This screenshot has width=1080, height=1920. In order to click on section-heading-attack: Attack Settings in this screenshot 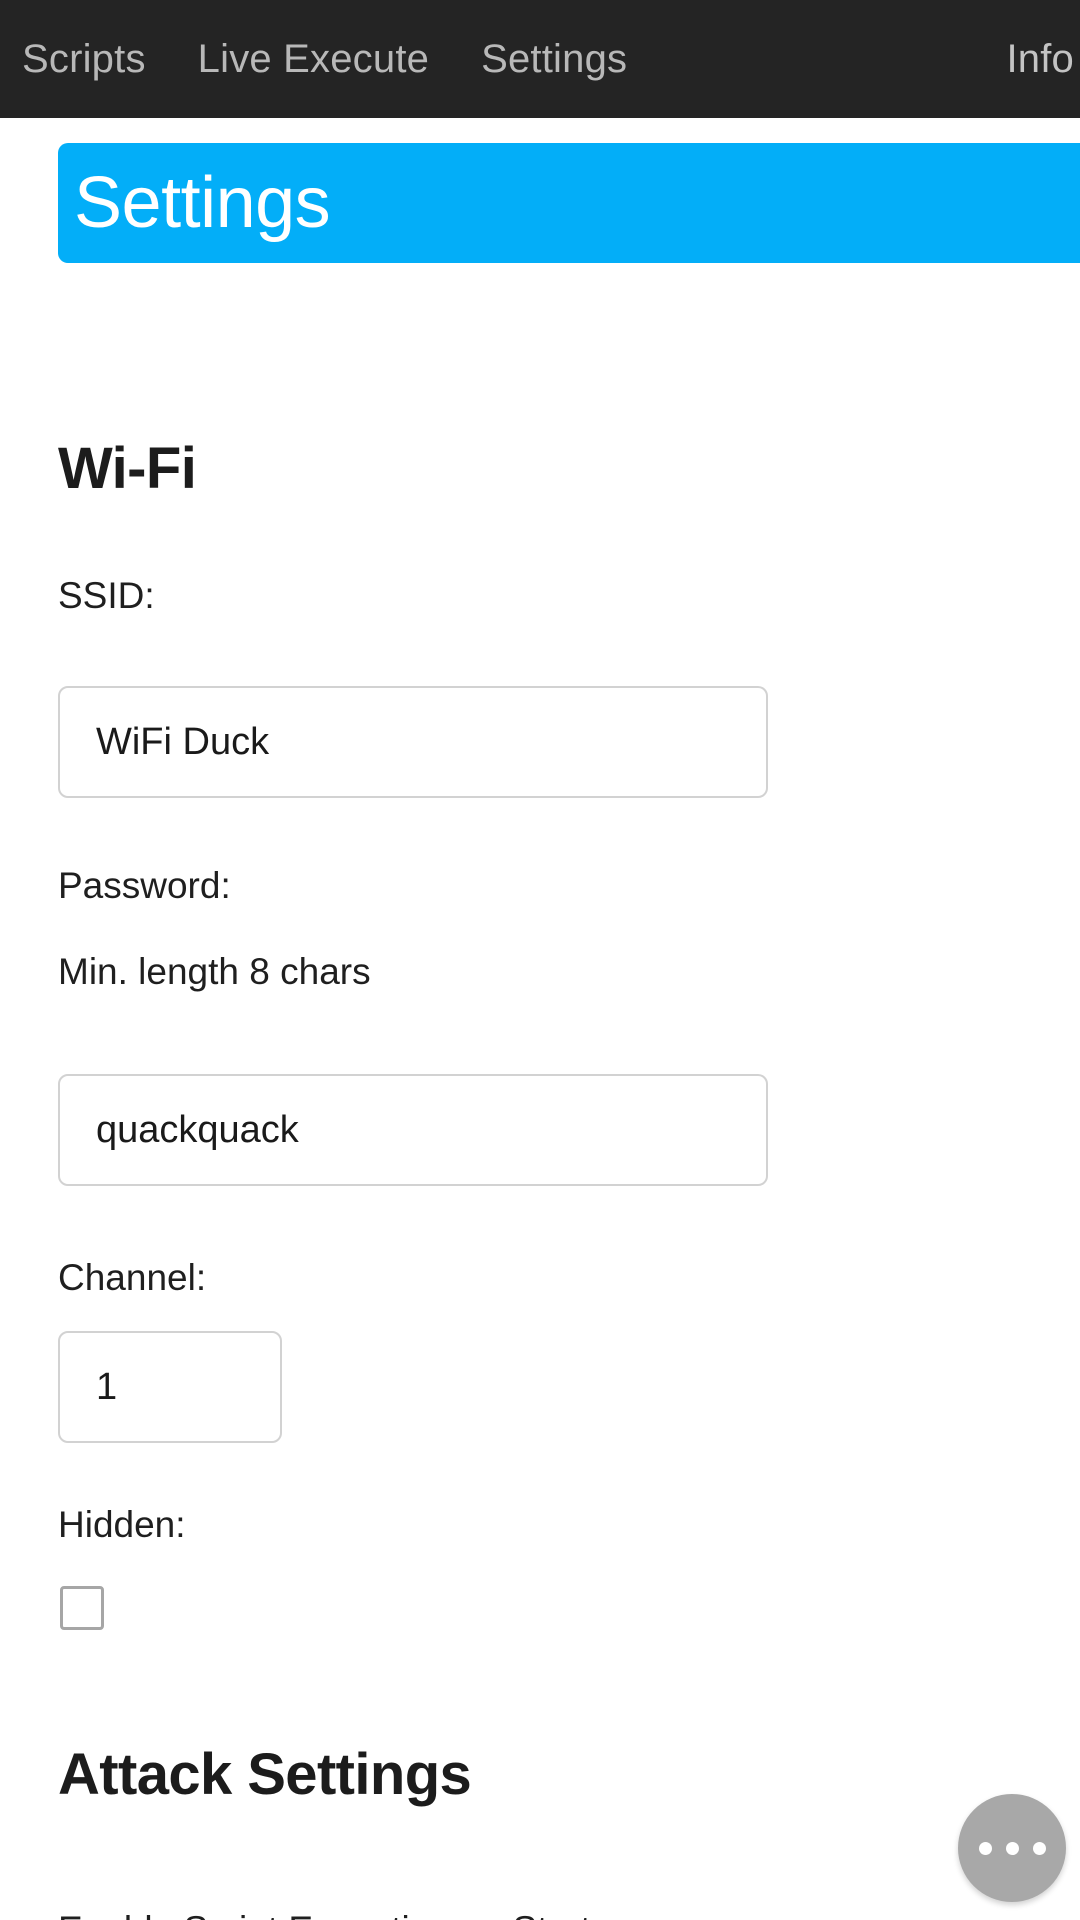, I will do `click(265, 1774)`.